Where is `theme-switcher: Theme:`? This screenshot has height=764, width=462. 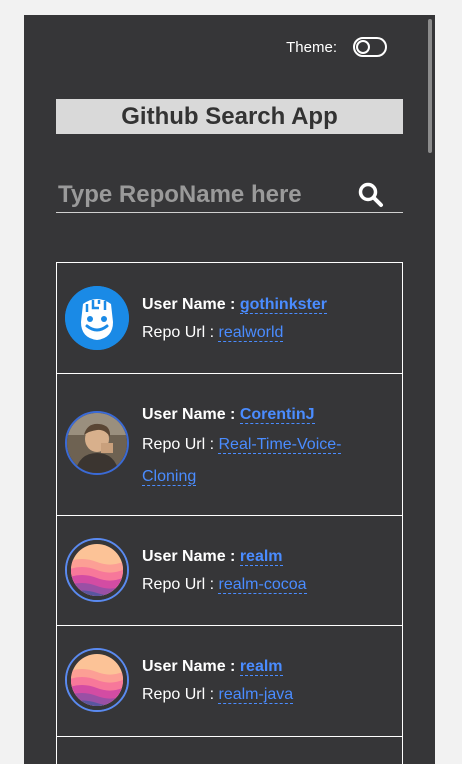 theme-switcher: Theme: is located at coordinates (336, 47).